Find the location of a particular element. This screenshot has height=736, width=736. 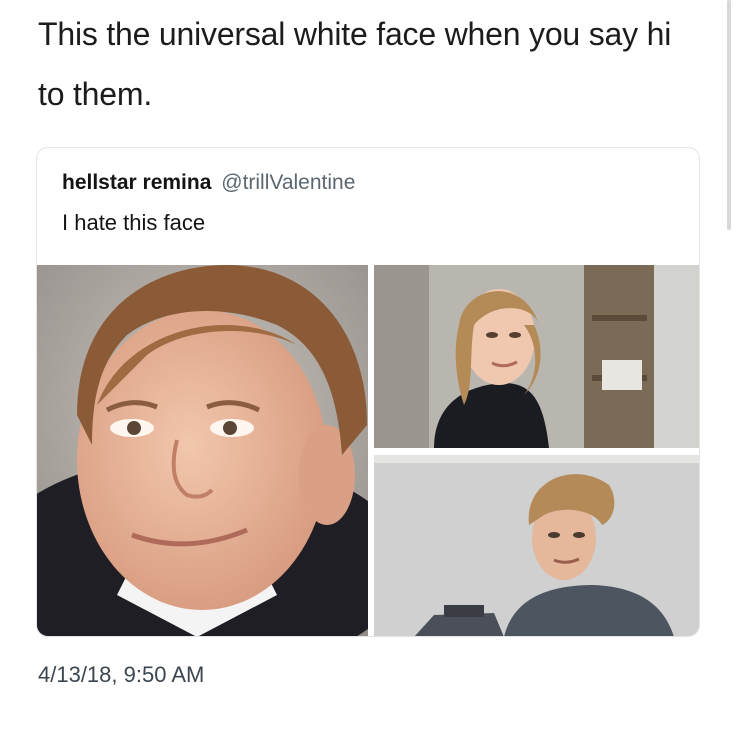

author-name: hellstar remina is located at coordinates (136, 182).